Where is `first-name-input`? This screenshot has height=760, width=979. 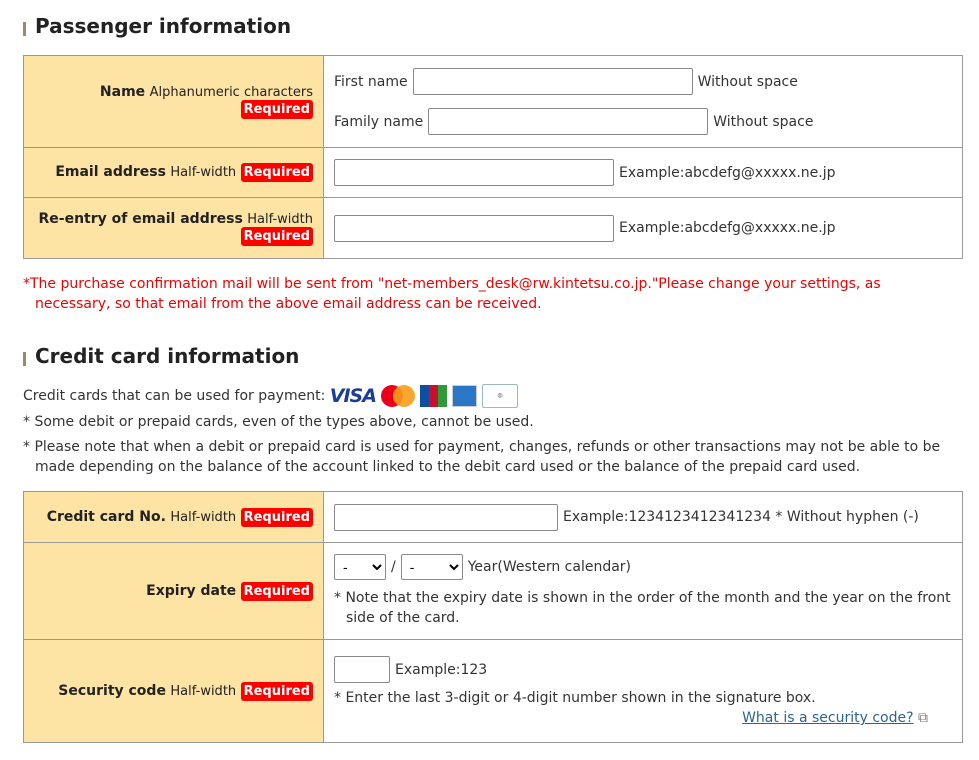 first-name-input is located at coordinates (552, 81).